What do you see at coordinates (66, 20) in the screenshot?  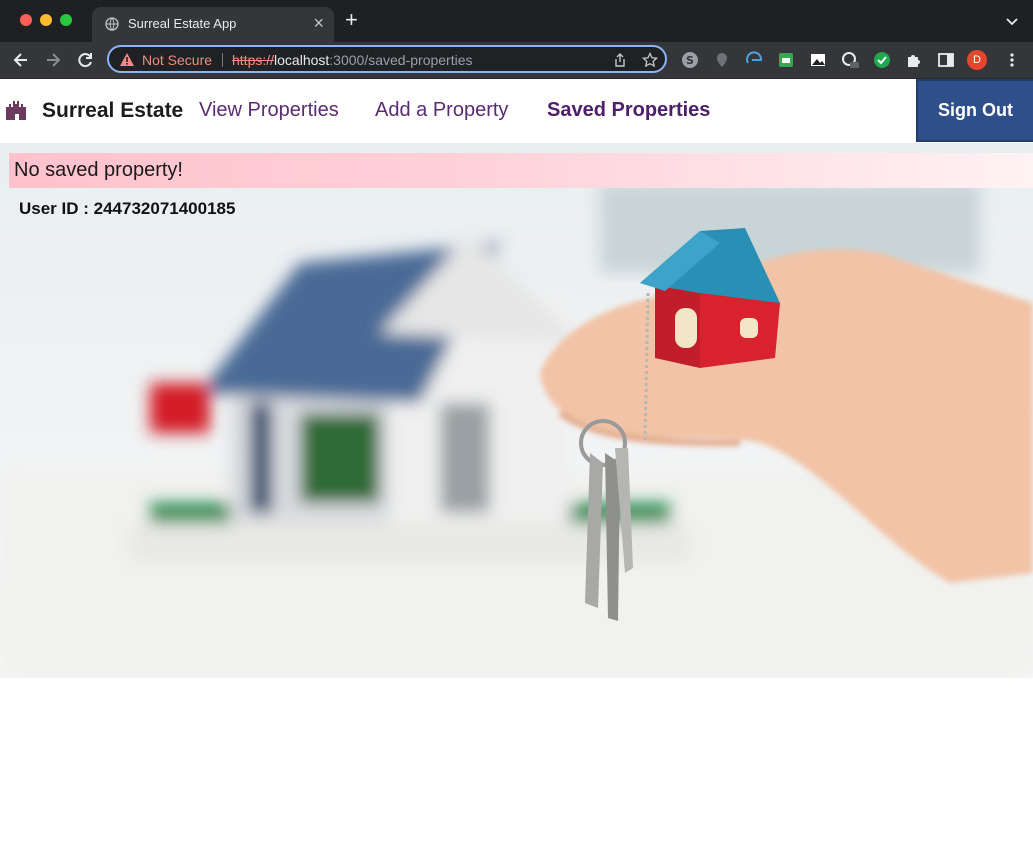 I see `maximize-window-button` at bounding box center [66, 20].